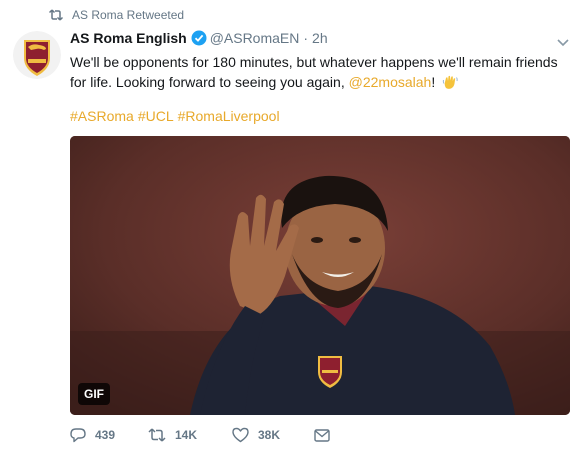 This screenshot has width=581, height=453. I want to click on like-button: 38K, so click(273, 435).